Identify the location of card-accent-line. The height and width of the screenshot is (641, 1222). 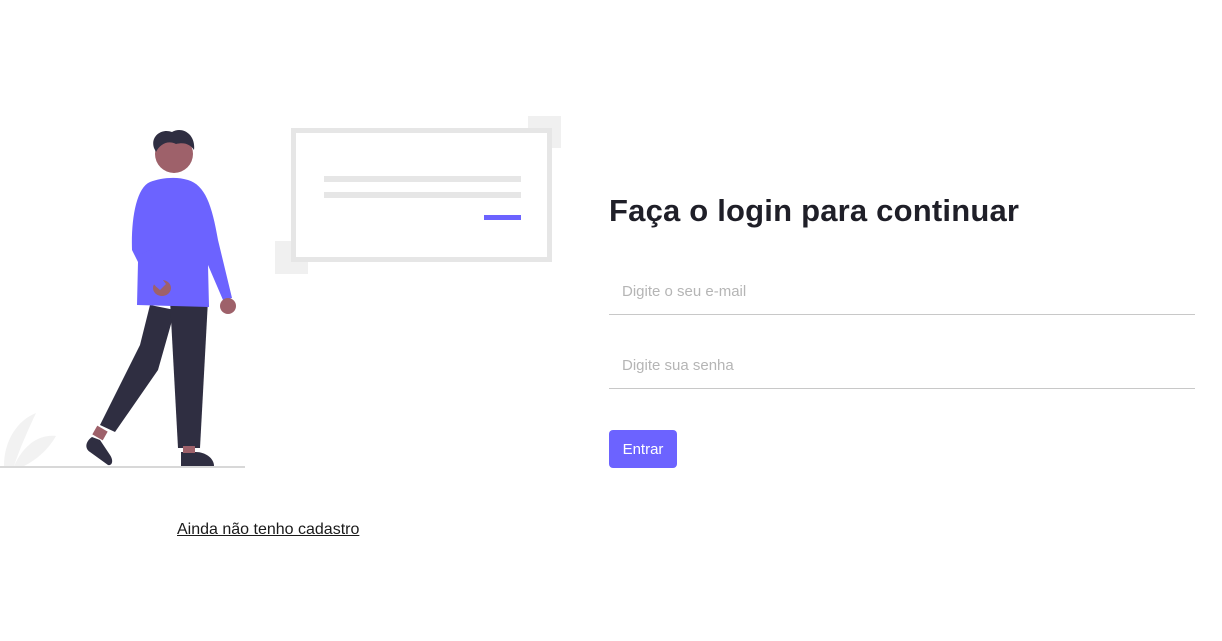
(502, 217).